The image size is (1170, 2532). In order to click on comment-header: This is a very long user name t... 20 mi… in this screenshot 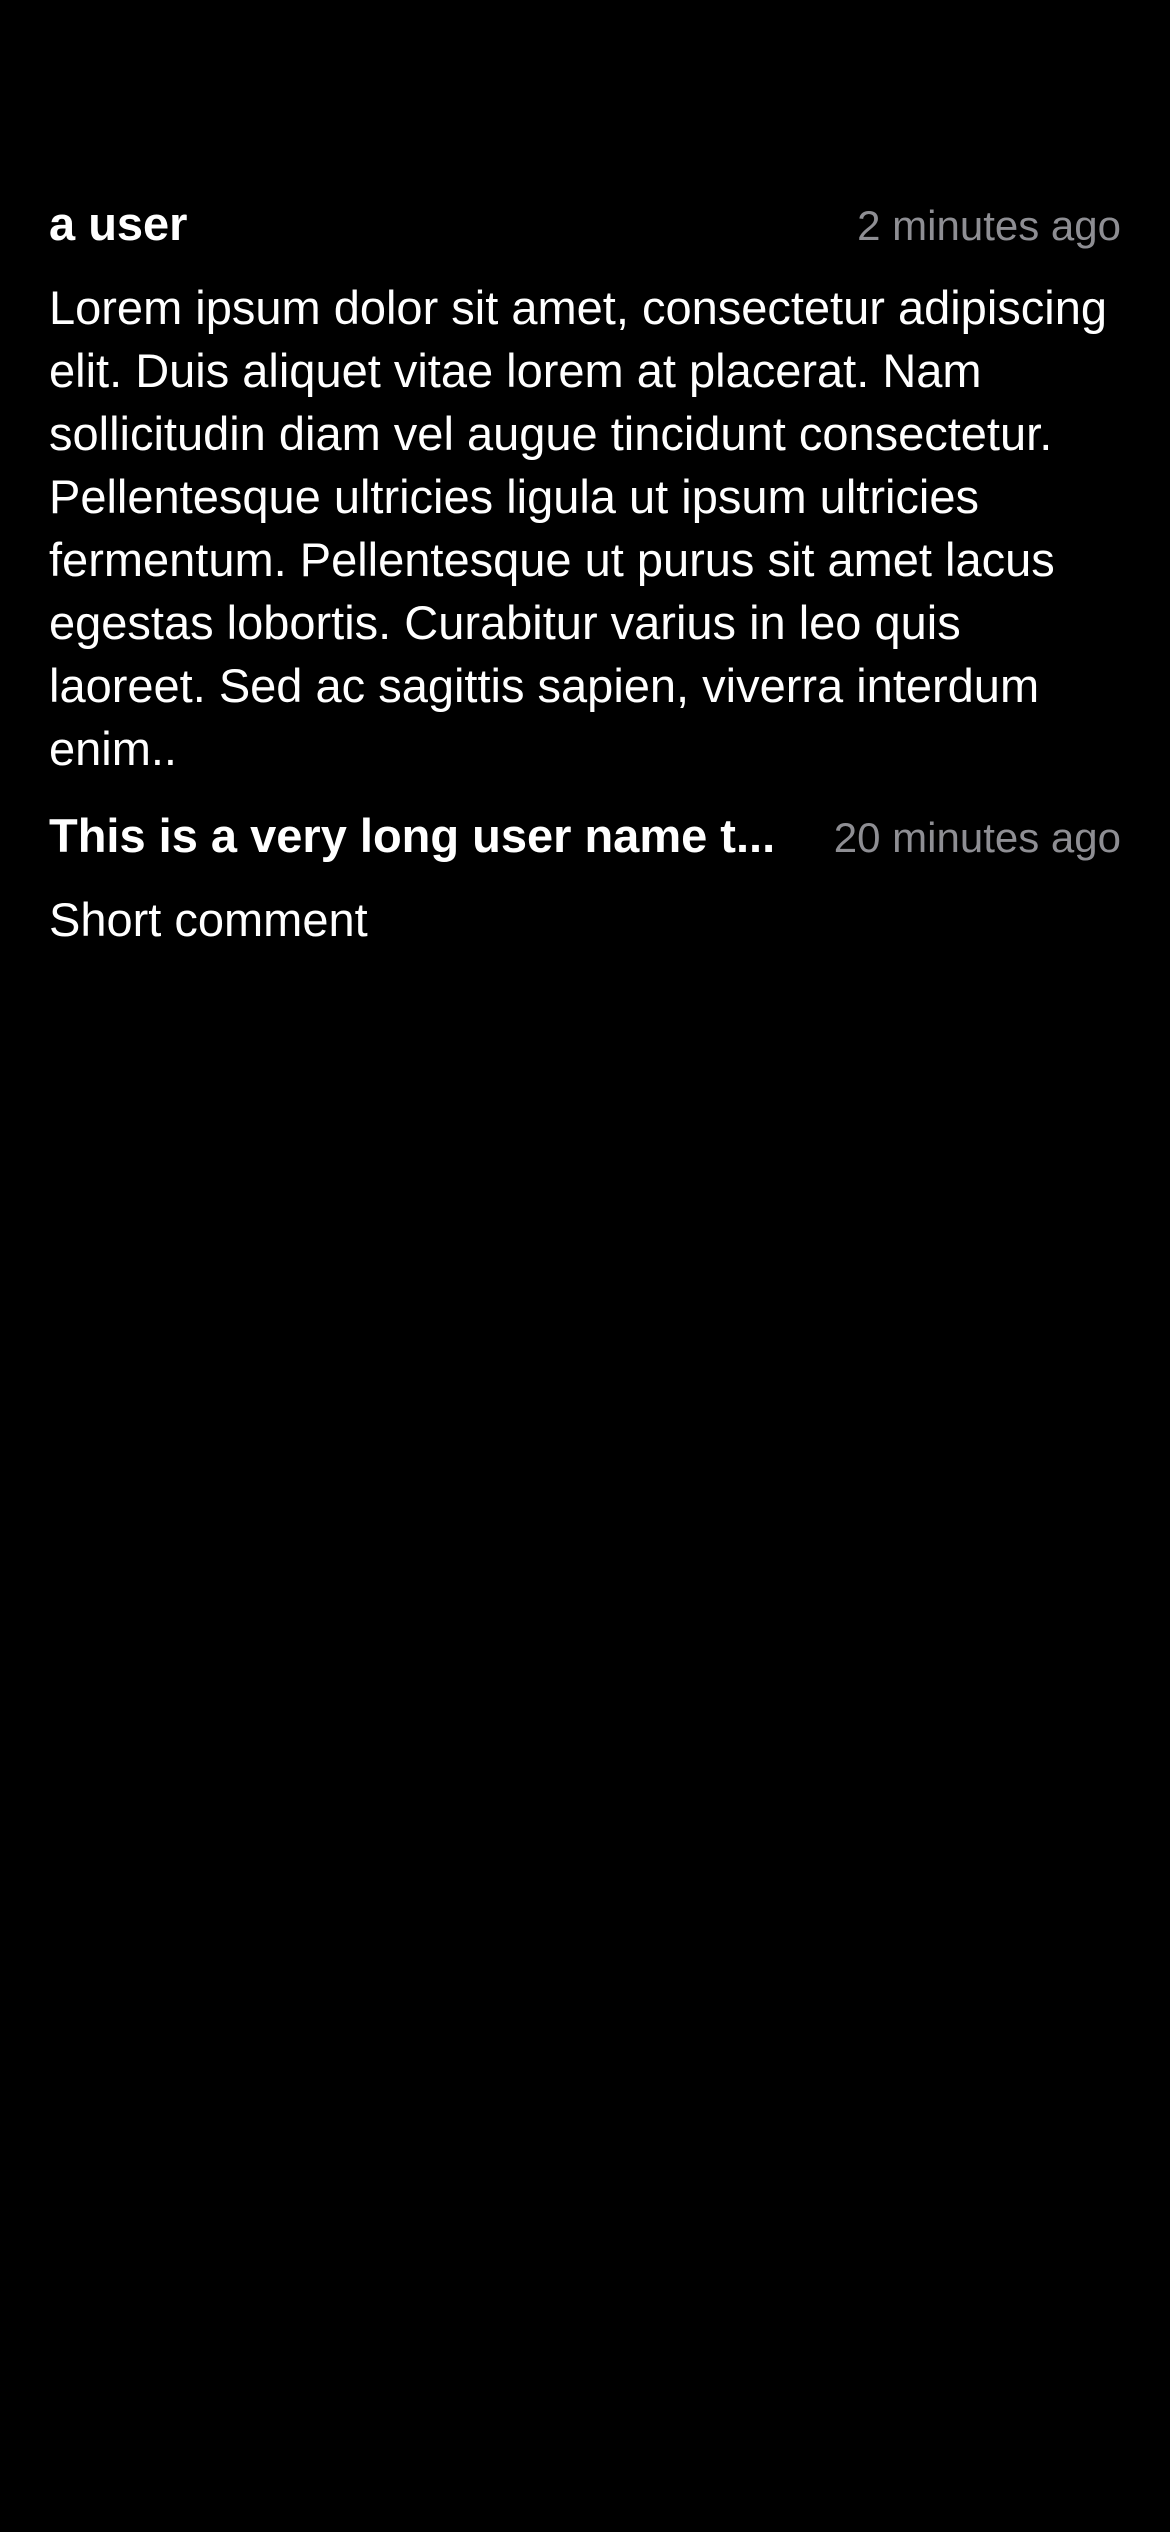, I will do `click(585, 845)`.